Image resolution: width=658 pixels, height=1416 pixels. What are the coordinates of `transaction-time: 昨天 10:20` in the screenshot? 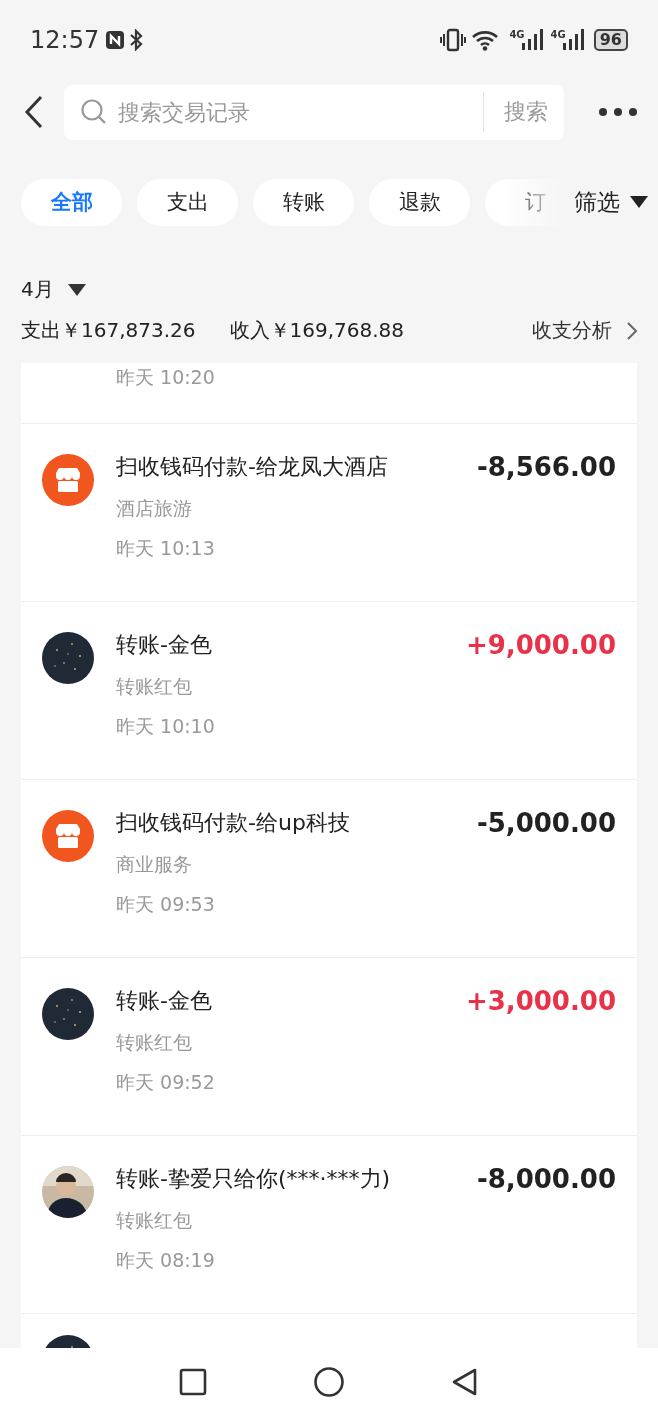 It's located at (165, 377).